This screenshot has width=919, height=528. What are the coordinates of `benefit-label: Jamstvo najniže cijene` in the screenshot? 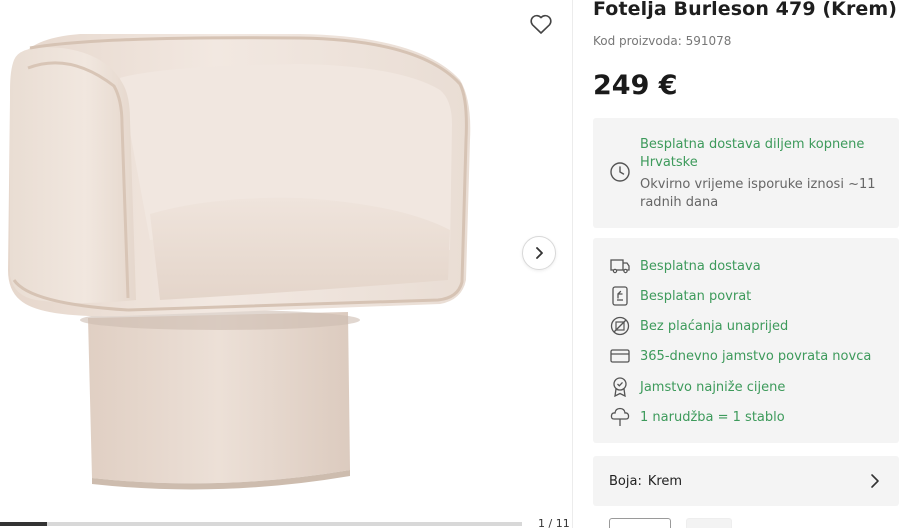 It's located at (713, 387).